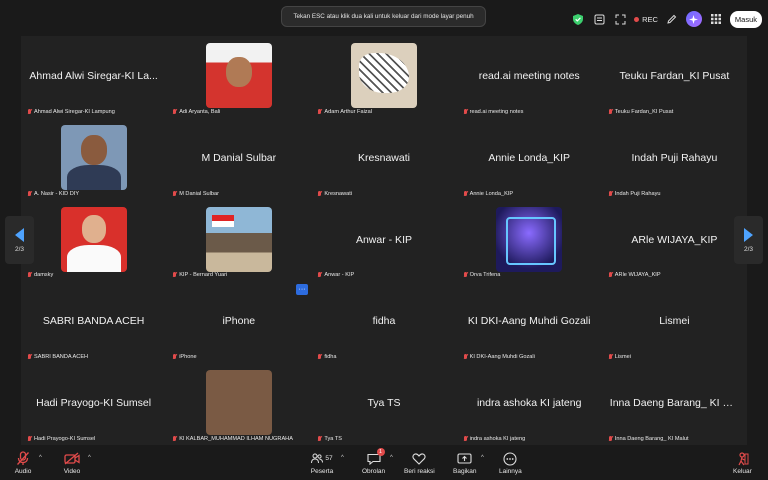 This screenshot has width=768, height=480. Describe the element at coordinates (481, 275) in the screenshot. I see `participant-name-label: Orva Trifena` at that location.